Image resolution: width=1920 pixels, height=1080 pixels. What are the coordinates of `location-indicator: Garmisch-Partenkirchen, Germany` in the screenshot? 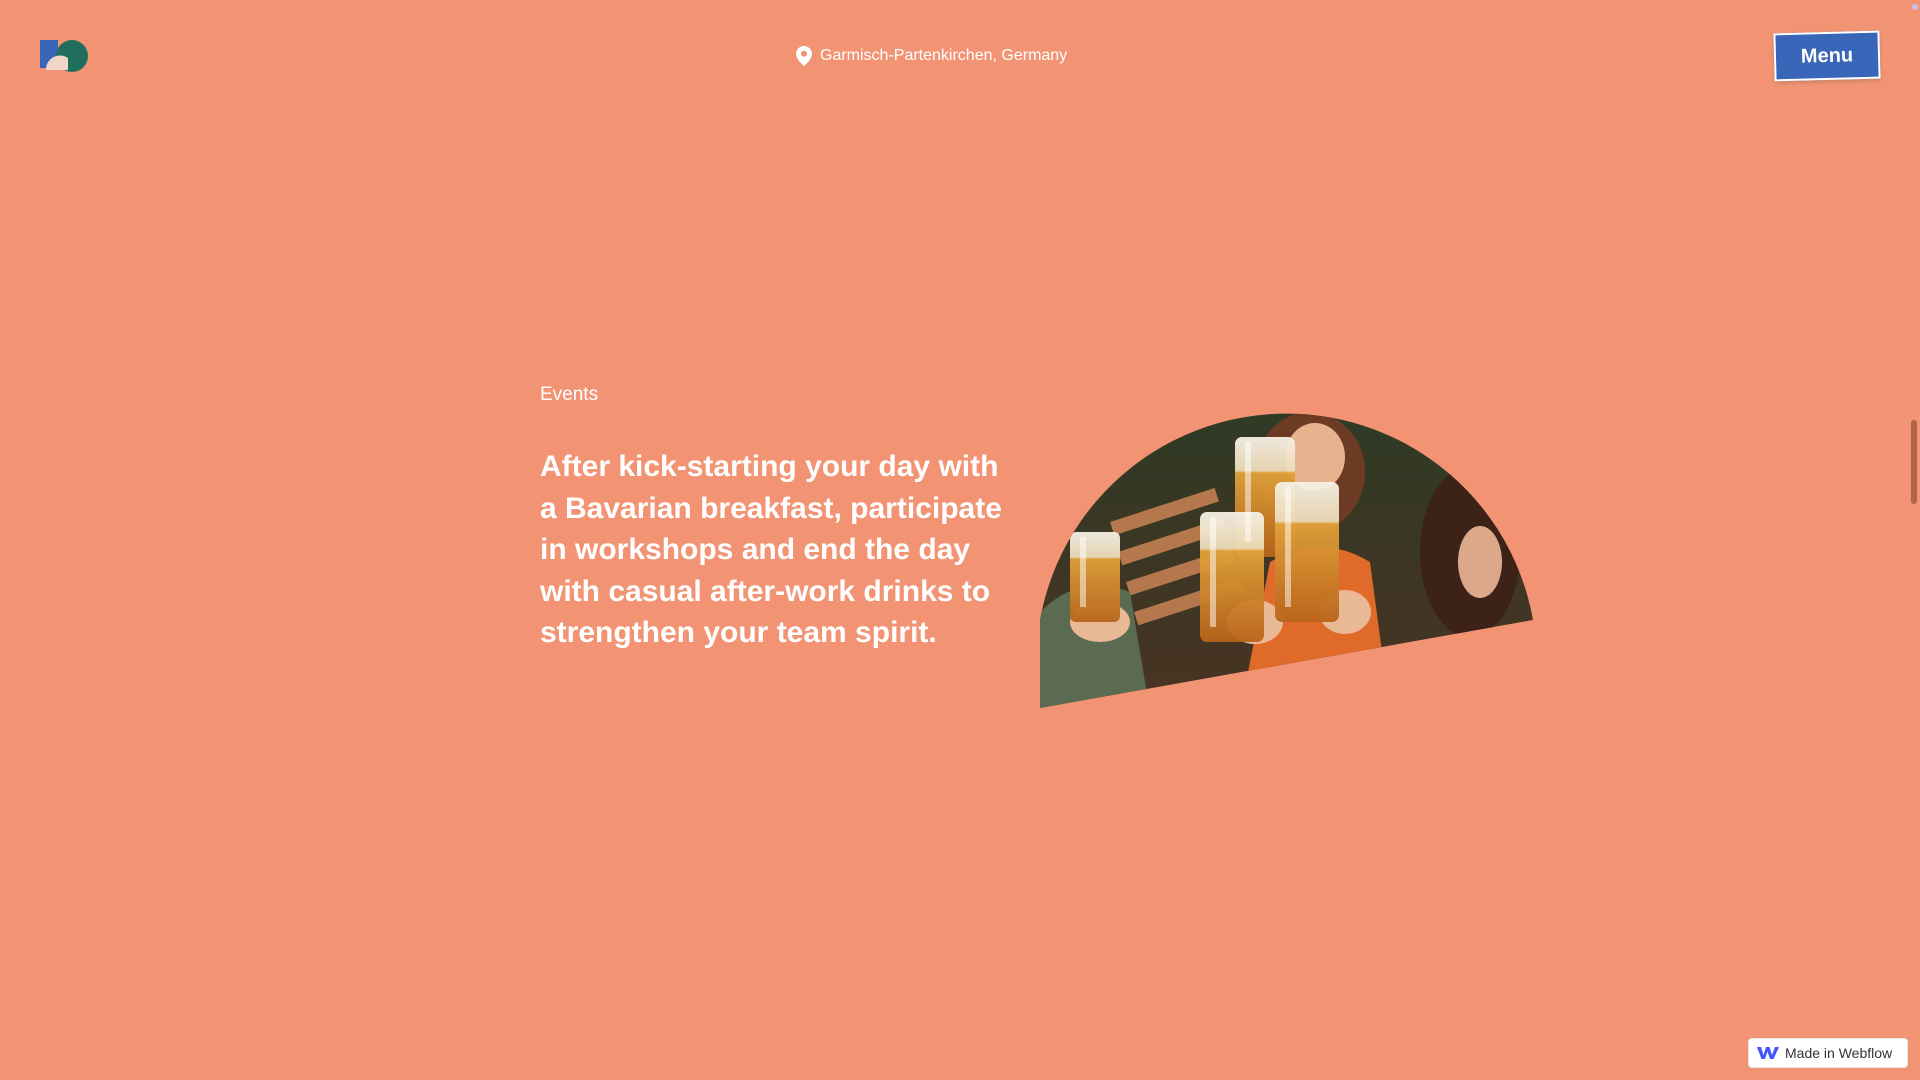 It's located at (931, 56).